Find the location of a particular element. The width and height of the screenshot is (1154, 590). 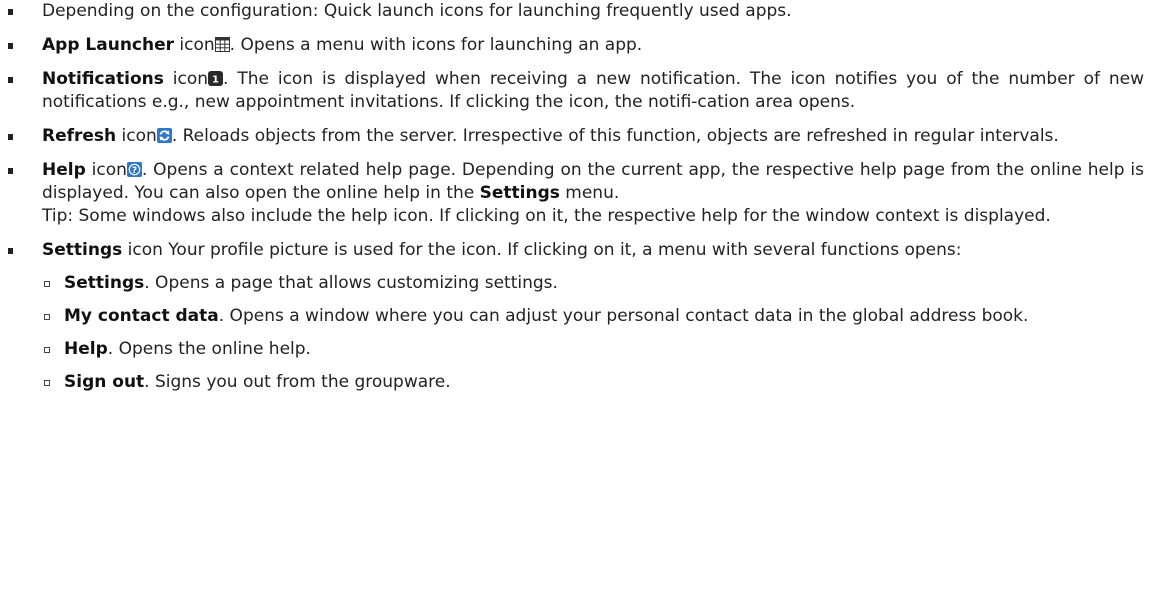

grid-icon is located at coordinates (222, 44).